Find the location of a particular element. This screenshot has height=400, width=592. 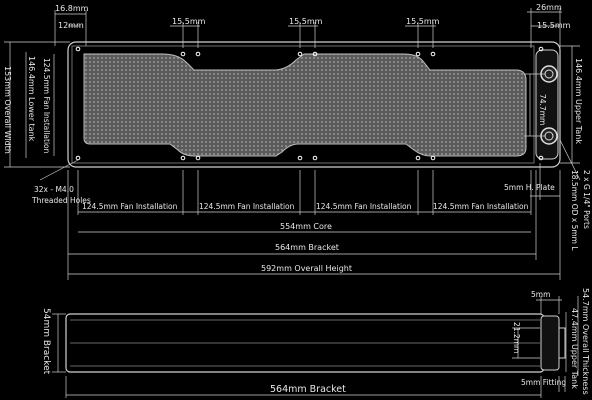

dim-end-offset: 26mm is located at coordinates (549, 7).